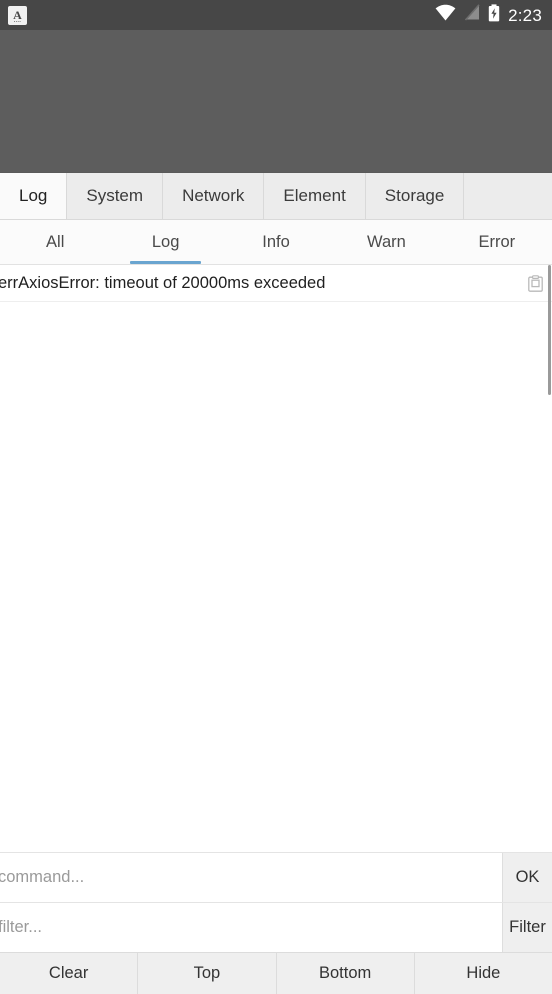 The width and height of the screenshot is (552, 994). I want to click on log-level-filter-bar: All Log Info Warn Error, so click(276, 242).